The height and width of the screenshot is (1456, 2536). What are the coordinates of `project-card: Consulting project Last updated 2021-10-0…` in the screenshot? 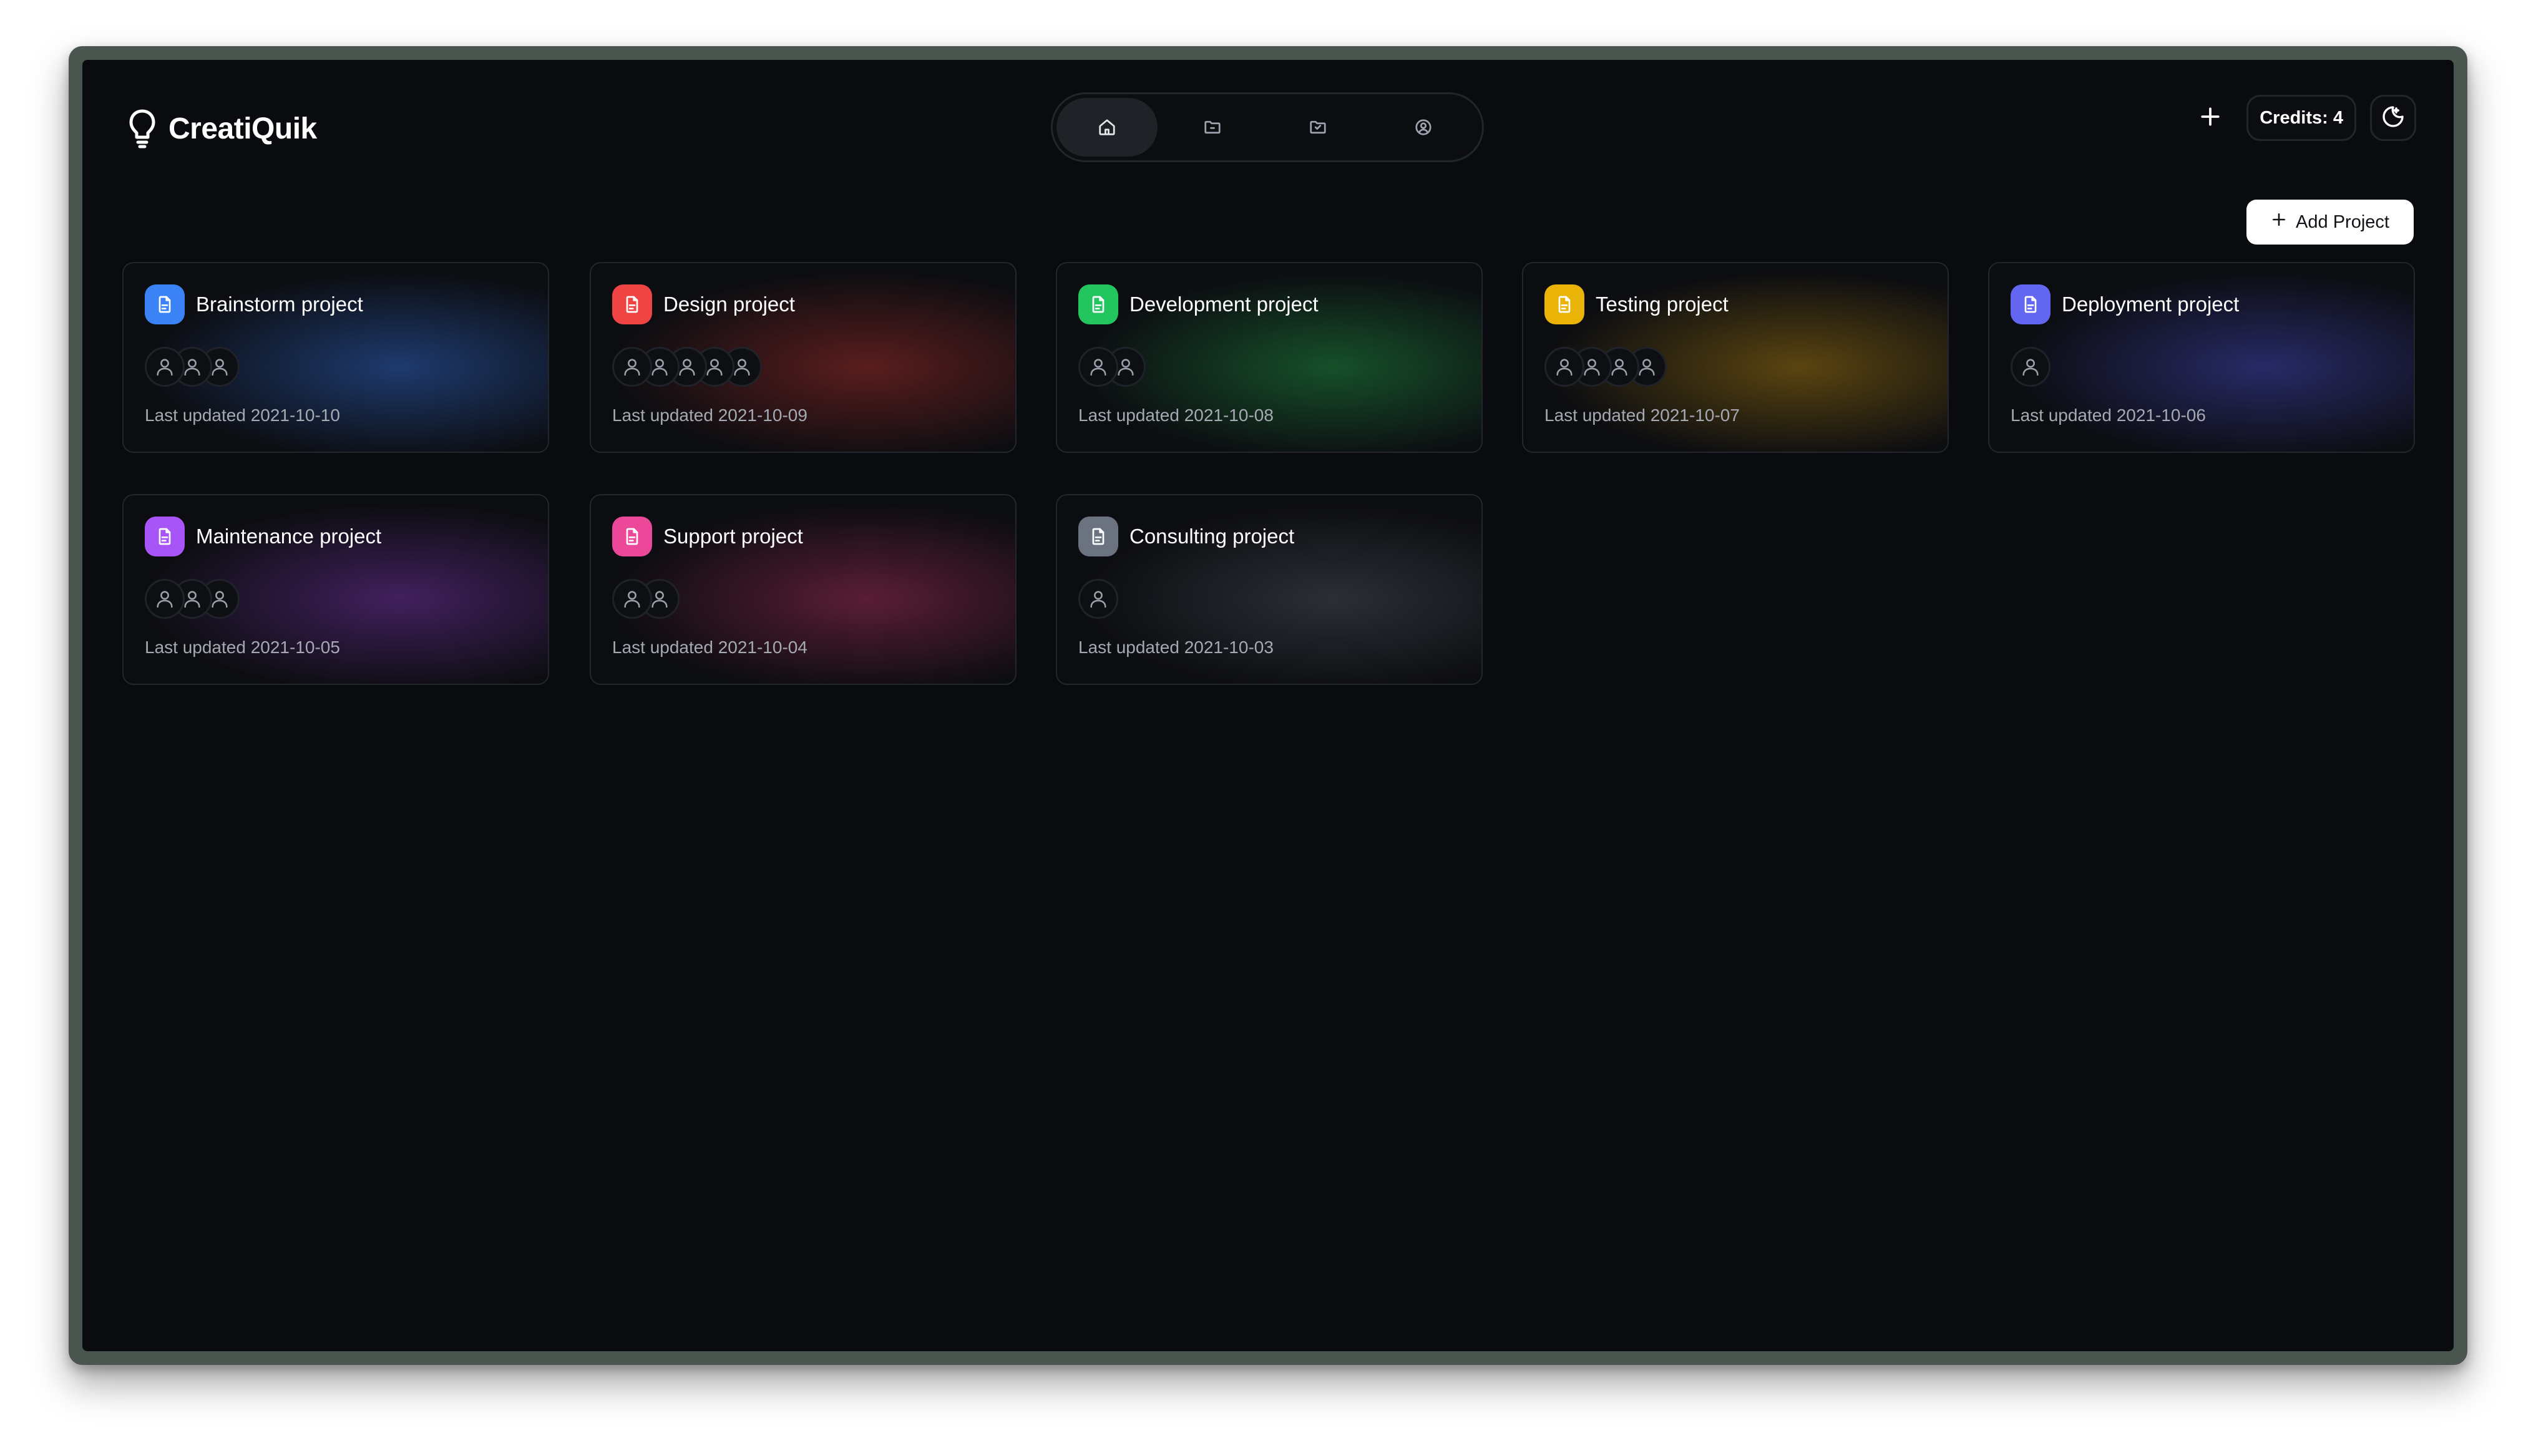 It's located at (1269, 589).